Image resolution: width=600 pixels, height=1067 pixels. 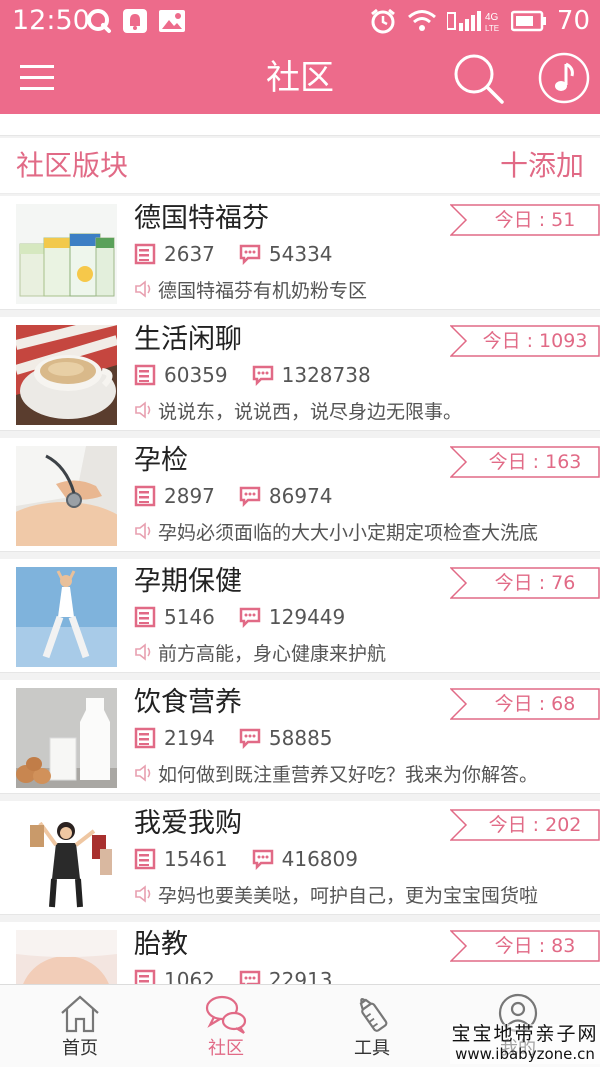 What do you see at coordinates (573, 21) in the screenshot?
I see `battery-percent: 70` at bounding box center [573, 21].